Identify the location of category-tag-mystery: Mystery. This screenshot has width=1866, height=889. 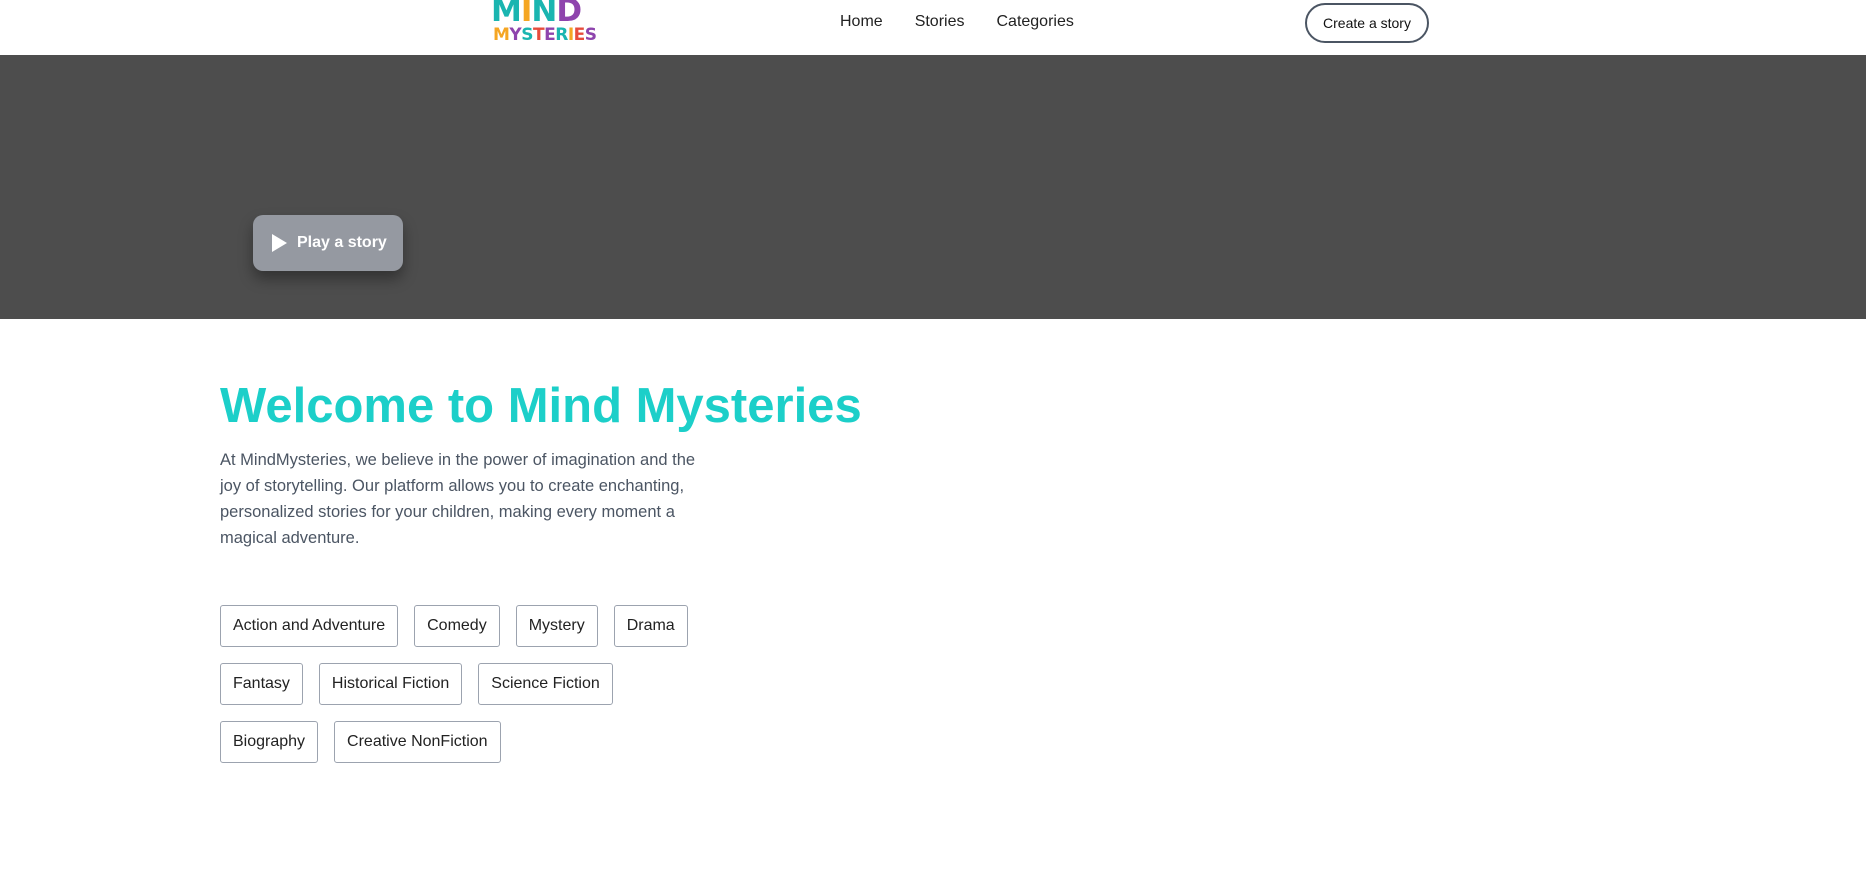
(556, 626).